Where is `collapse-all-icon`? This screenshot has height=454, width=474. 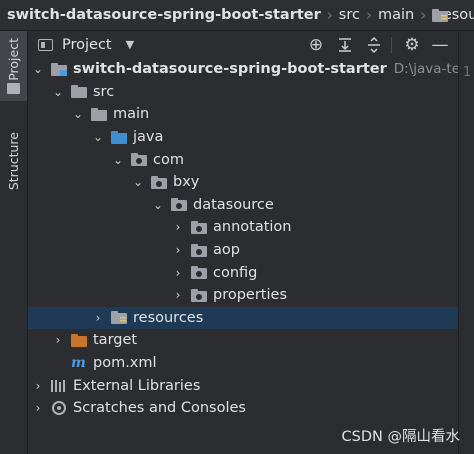
collapse-all-icon is located at coordinates (345, 45).